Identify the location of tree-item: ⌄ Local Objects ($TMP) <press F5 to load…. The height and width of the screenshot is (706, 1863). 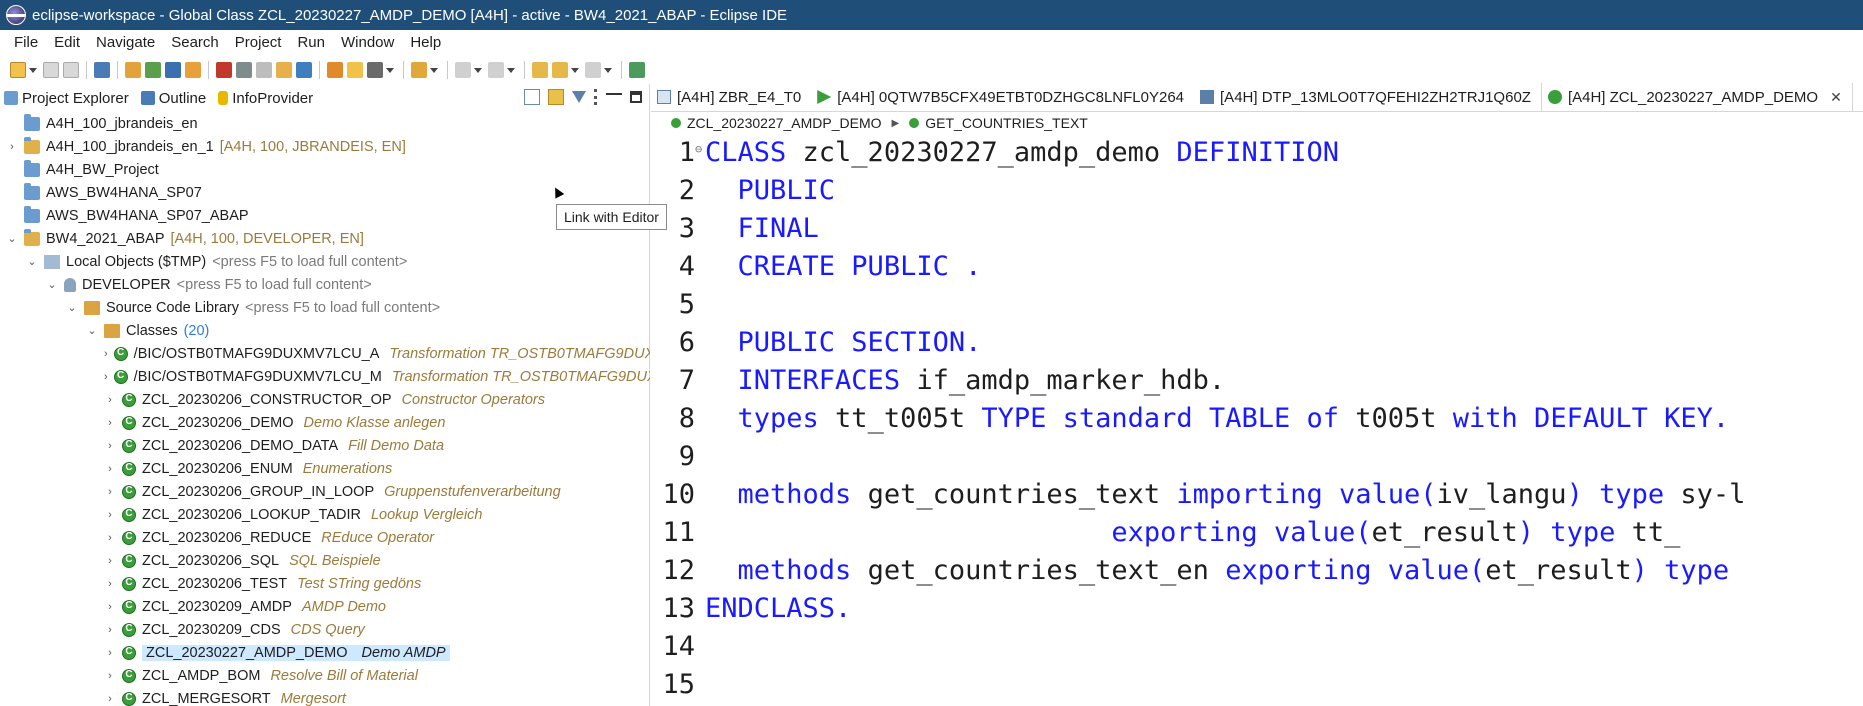
(325, 261).